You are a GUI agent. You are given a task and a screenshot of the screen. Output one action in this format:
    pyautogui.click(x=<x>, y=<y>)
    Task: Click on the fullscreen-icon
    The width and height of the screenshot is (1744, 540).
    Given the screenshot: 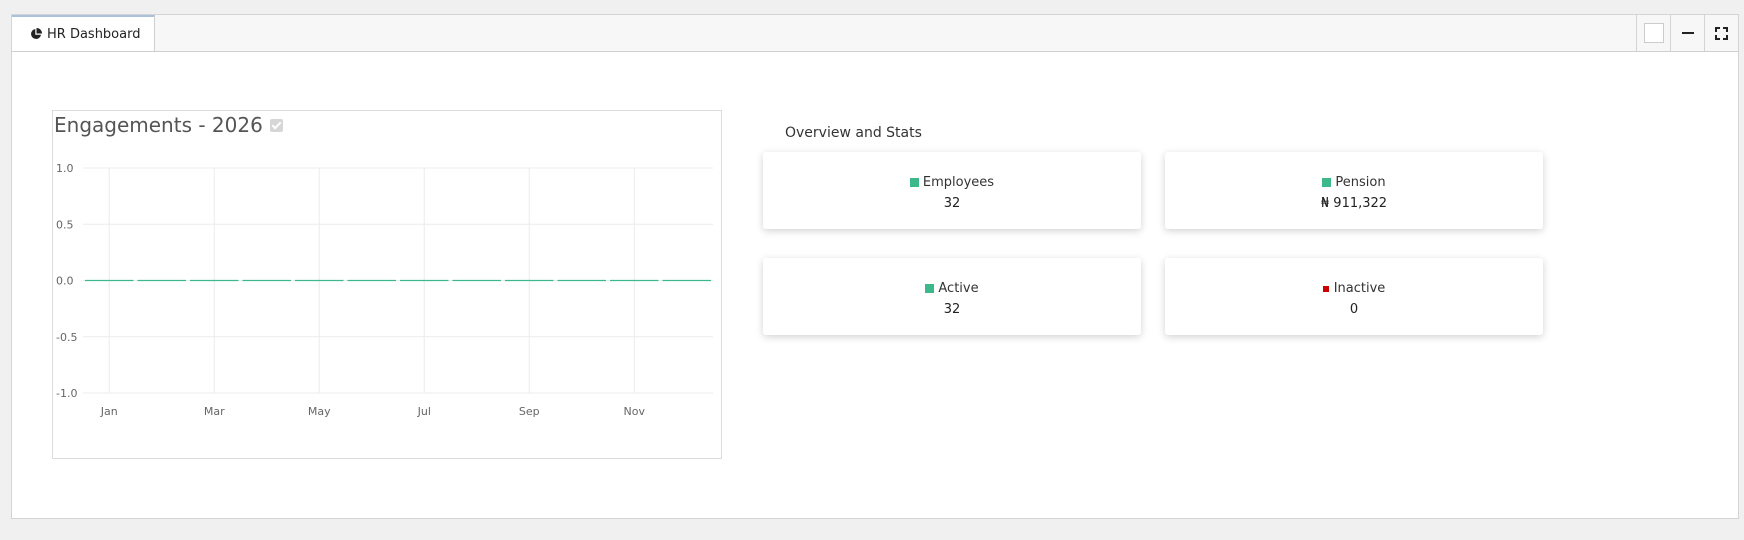 What is the action you would take?
    pyautogui.click(x=1721, y=33)
    